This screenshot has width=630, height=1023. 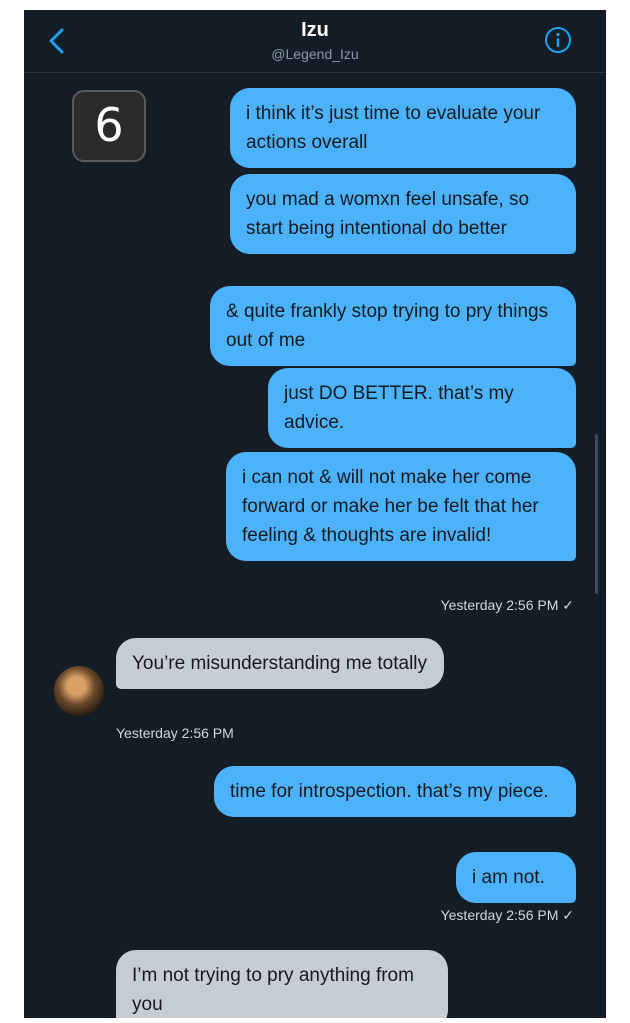 What do you see at coordinates (175, 733) in the screenshot?
I see `message-timestamp: Yesterday 2:56 PM` at bounding box center [175, 733].